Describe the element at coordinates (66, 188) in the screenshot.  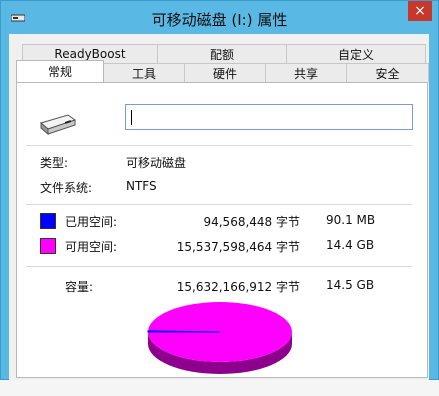
I see `file-system-label: 文件系统:` at that location.